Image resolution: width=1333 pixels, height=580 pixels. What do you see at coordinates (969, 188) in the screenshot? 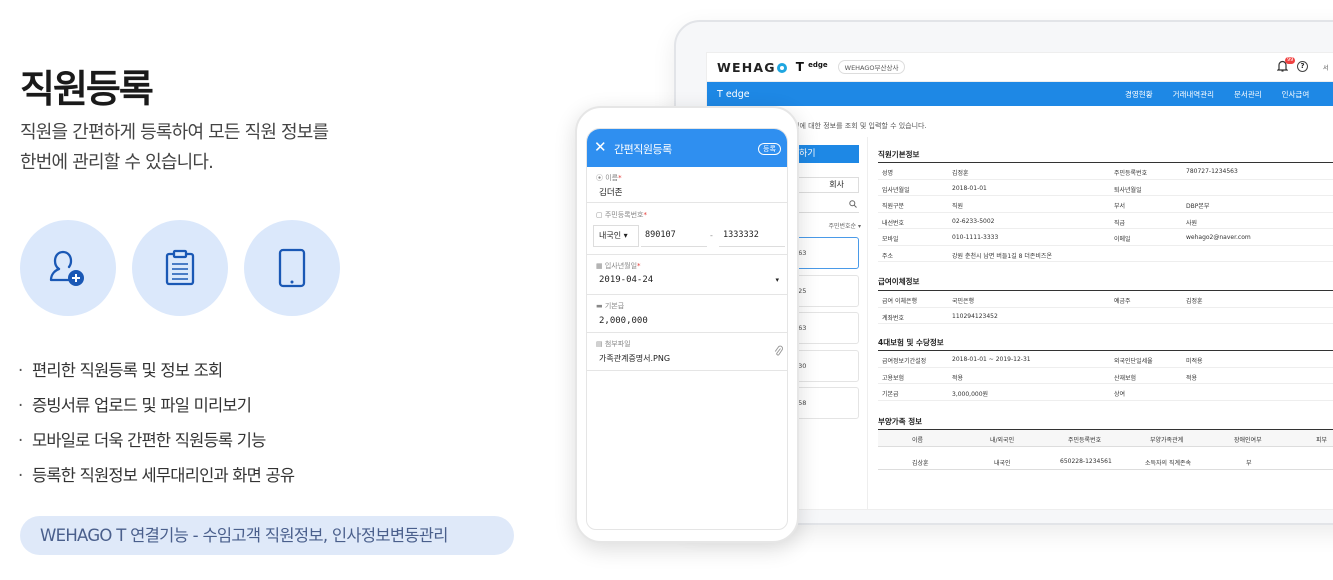
I see `field-value: 2018-01-01` at bounding box center [969, 188].